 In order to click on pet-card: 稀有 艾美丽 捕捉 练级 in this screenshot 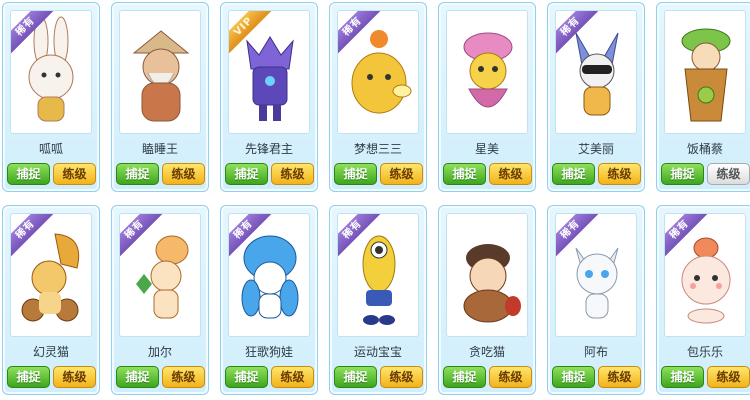, I will do `click(596, 97)`.